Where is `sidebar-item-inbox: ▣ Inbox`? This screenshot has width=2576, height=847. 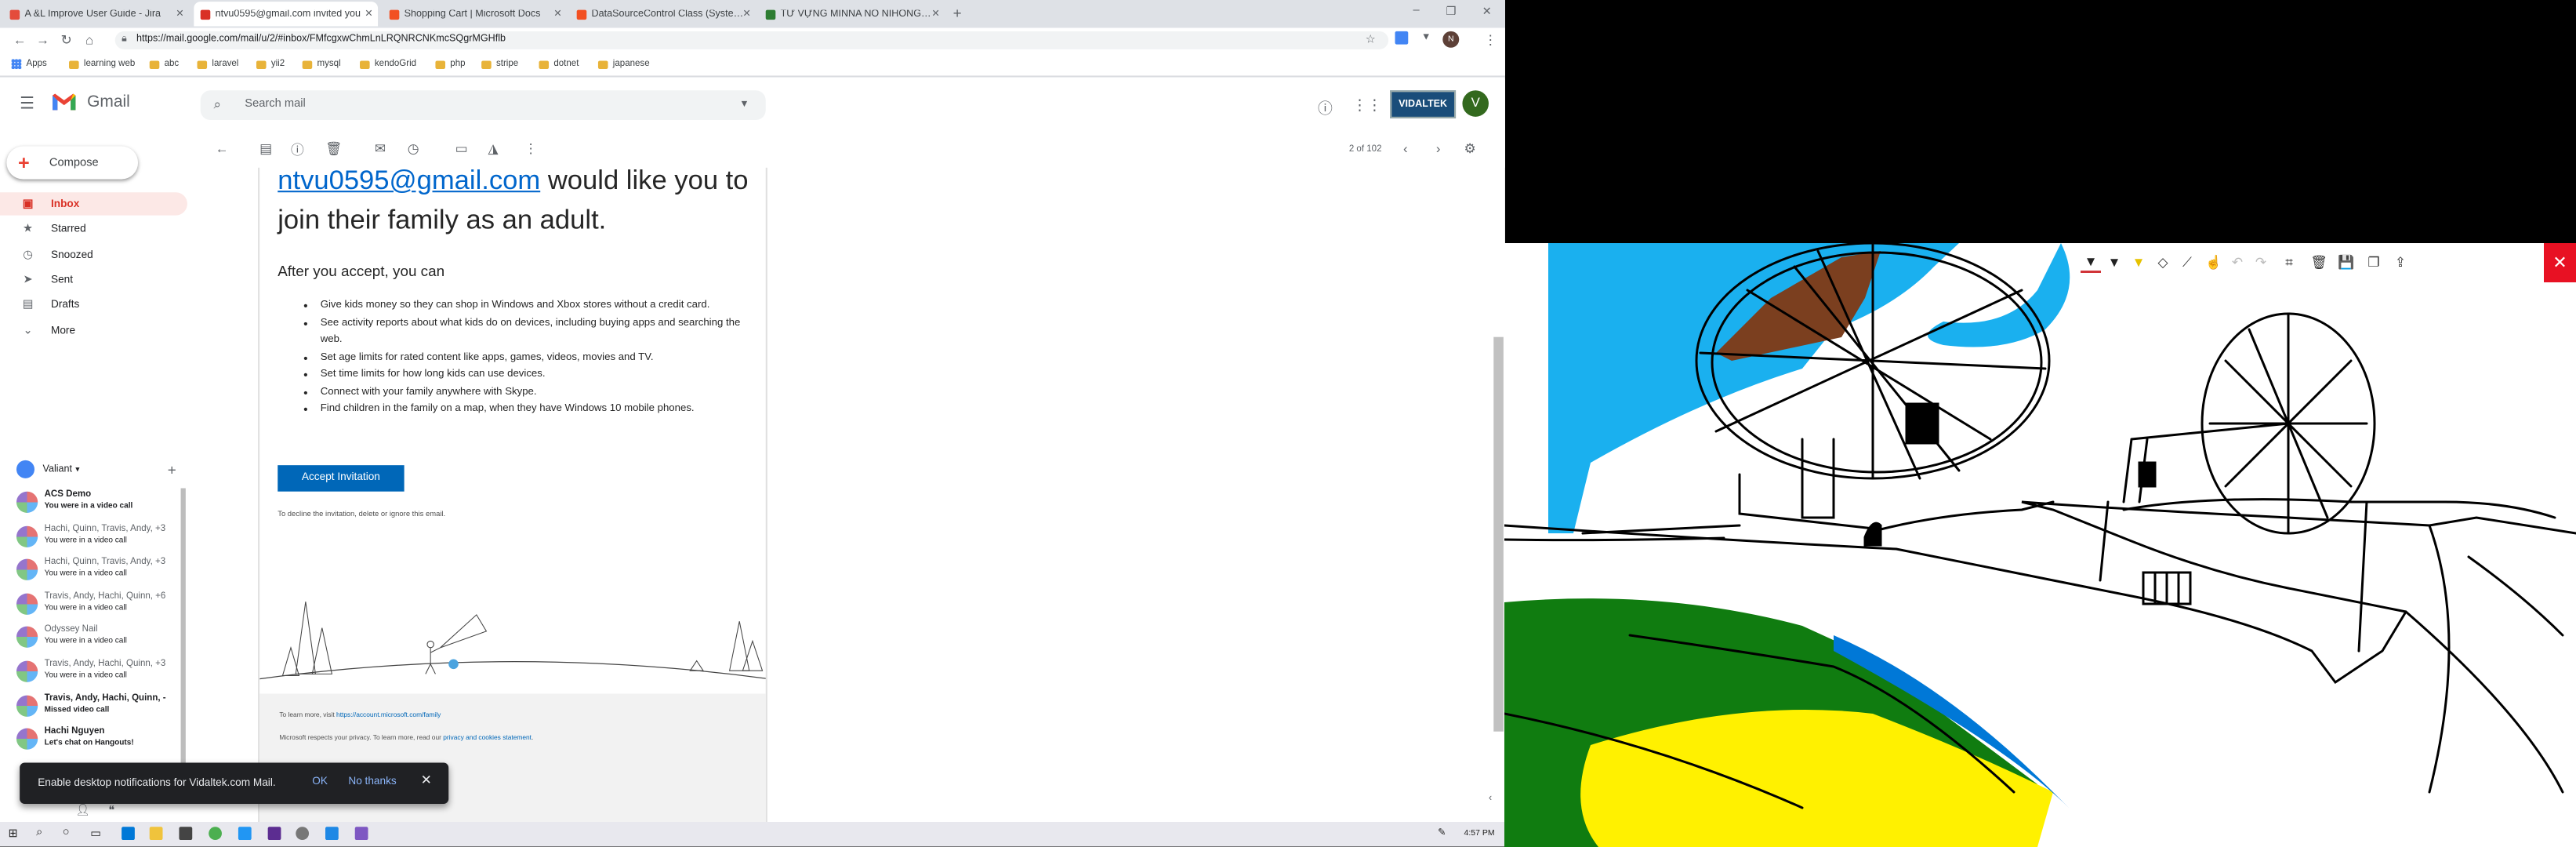 sidebar-item-inbox: ▣ Inbox is located at coordinates (94, 204).